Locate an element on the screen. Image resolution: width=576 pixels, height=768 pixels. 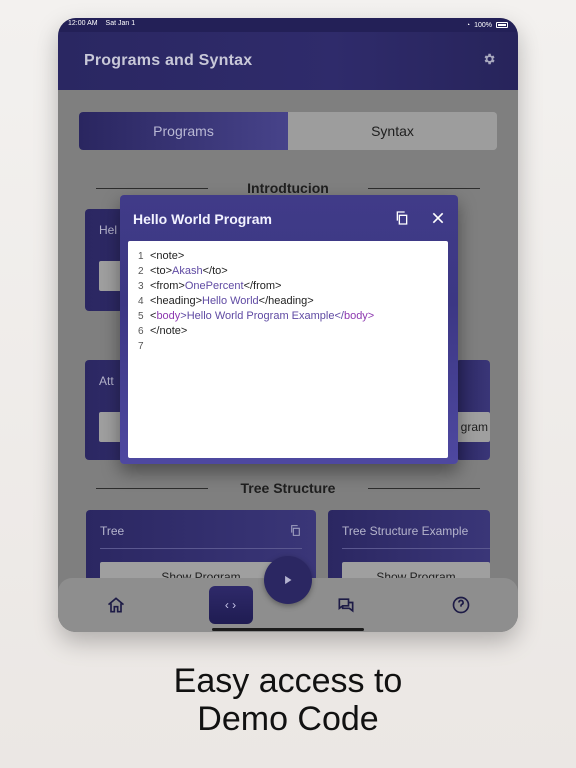
home-indicator is located at coordinates (288, 629).